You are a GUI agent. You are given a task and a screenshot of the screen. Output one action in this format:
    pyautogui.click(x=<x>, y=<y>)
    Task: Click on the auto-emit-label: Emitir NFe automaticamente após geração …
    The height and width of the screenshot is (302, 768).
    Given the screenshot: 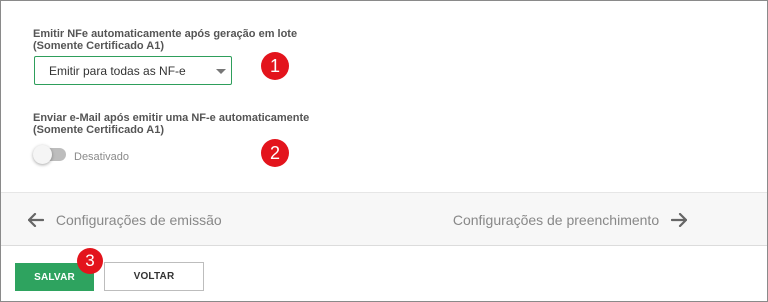 What is the action you would take?
    pyautogui.click(x=165, y=40)
    